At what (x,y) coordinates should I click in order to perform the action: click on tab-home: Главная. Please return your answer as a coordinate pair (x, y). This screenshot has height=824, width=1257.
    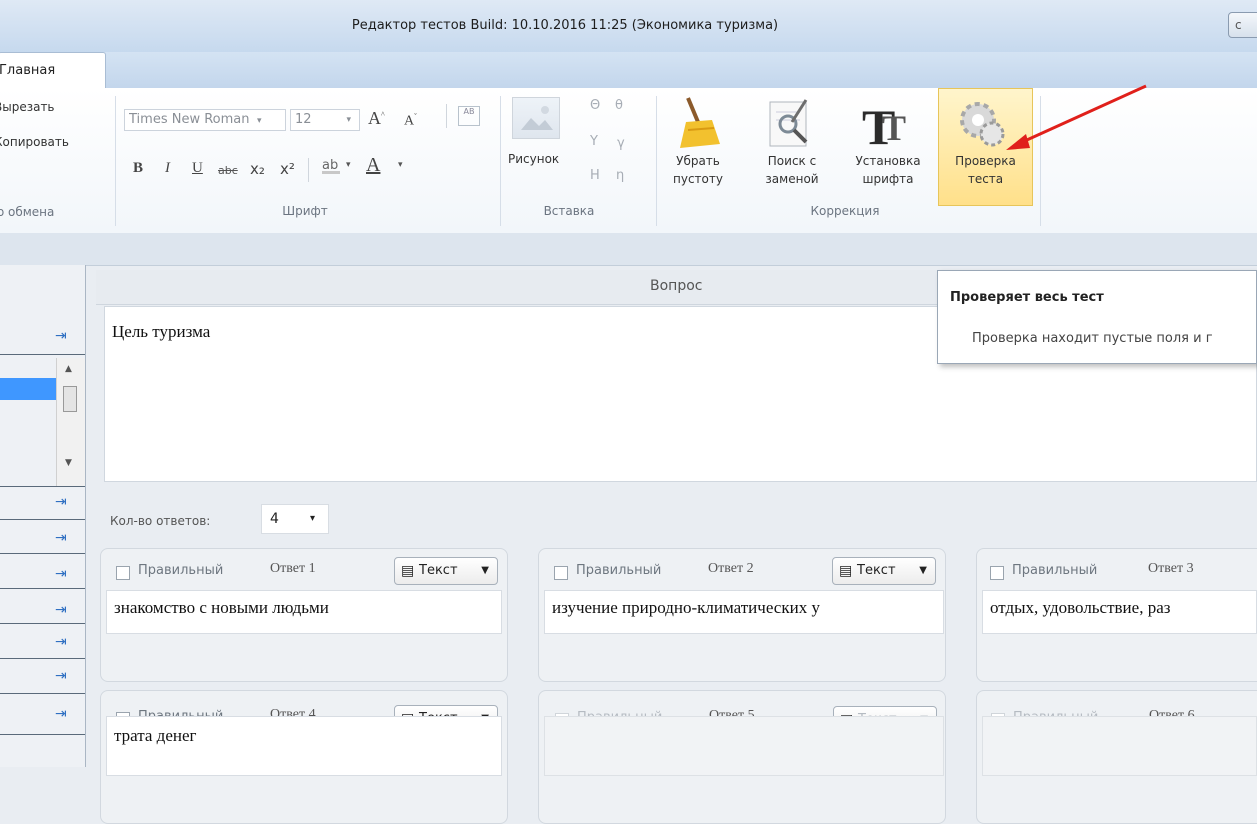
    Looking at the image, I should click on (53, 70).